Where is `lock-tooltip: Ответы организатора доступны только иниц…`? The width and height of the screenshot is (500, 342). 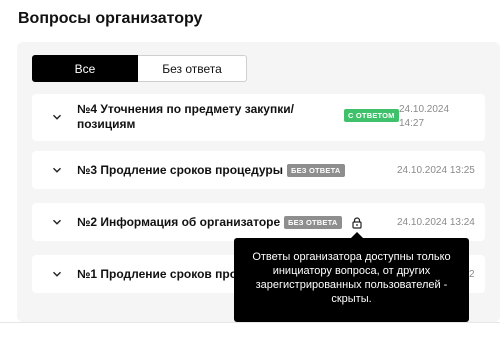 lock-tooltip: Ответы организатора доступны только иниц… is located at coordinates (351, 280).